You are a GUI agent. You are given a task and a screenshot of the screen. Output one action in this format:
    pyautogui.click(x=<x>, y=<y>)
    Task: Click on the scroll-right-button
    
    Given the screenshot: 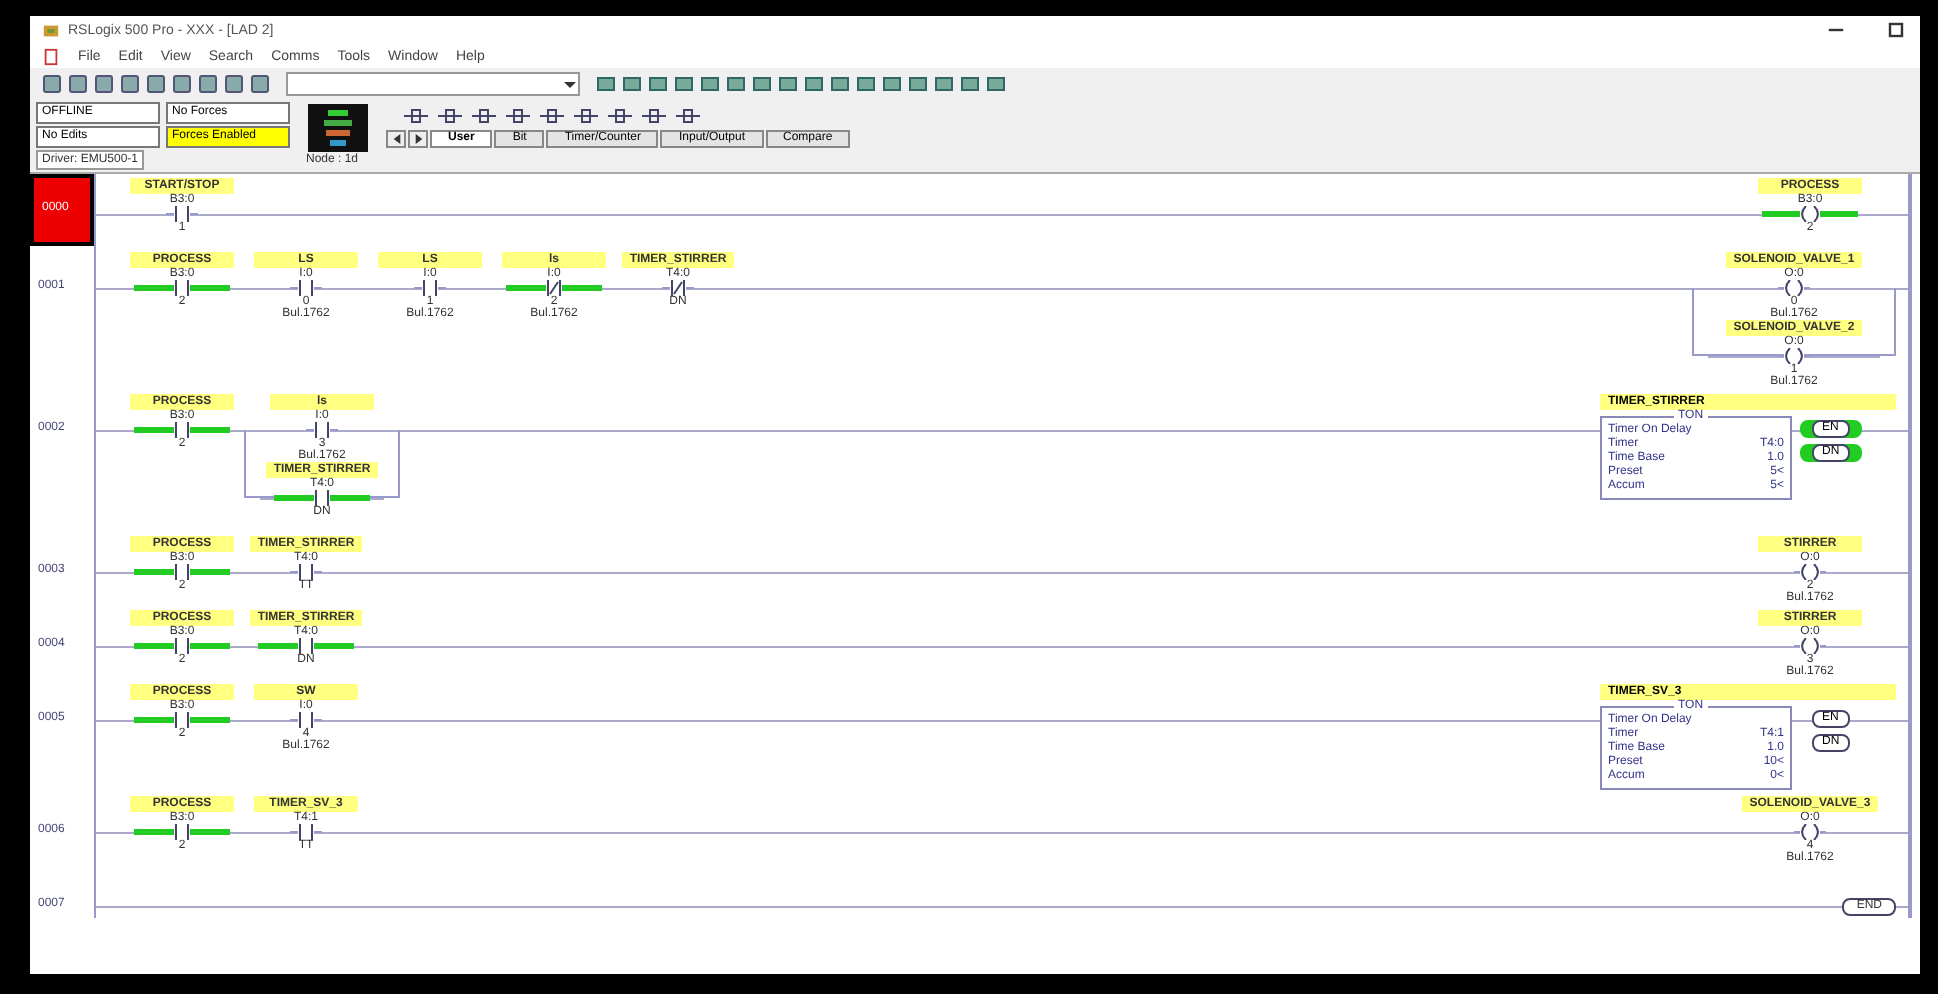 What is the action you would take?
    pyautogui.click(x=418, y=139)
    